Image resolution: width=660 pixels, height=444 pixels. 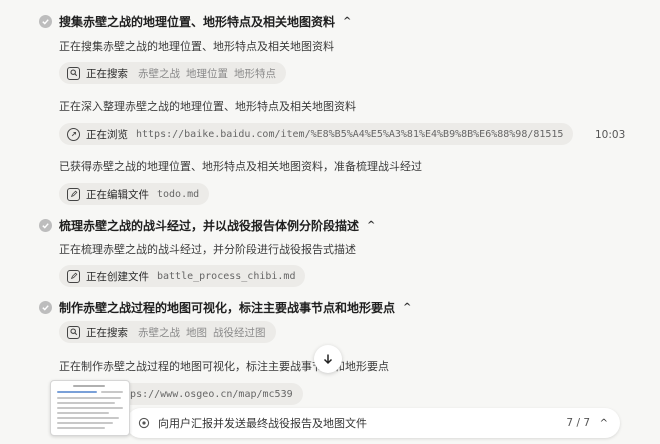 What do you see at coordinates (239, 332) in the screenshot?
I see `search-keyword: 战役经过图` at bounding box center [239, 332].